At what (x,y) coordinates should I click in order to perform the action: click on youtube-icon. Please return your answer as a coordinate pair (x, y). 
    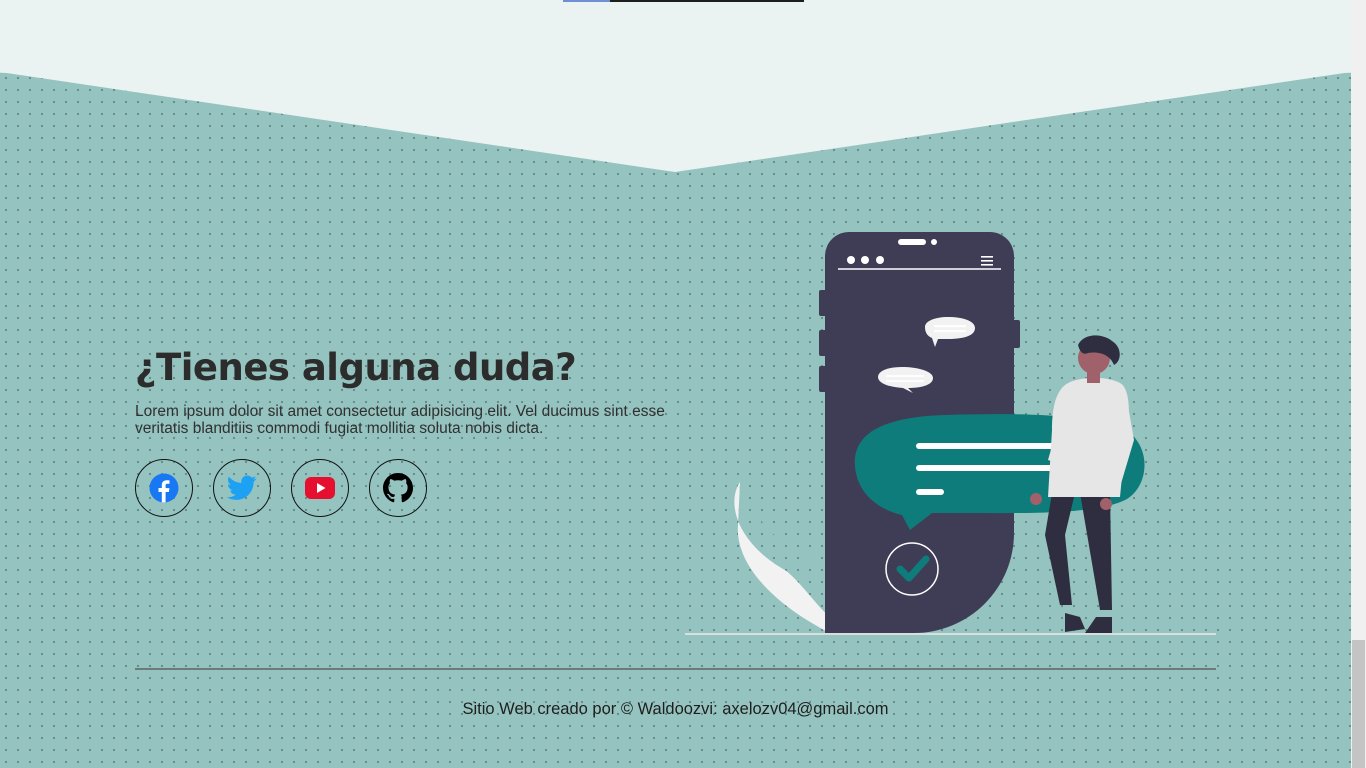
    Looking at the image, I should click on (320, 488).